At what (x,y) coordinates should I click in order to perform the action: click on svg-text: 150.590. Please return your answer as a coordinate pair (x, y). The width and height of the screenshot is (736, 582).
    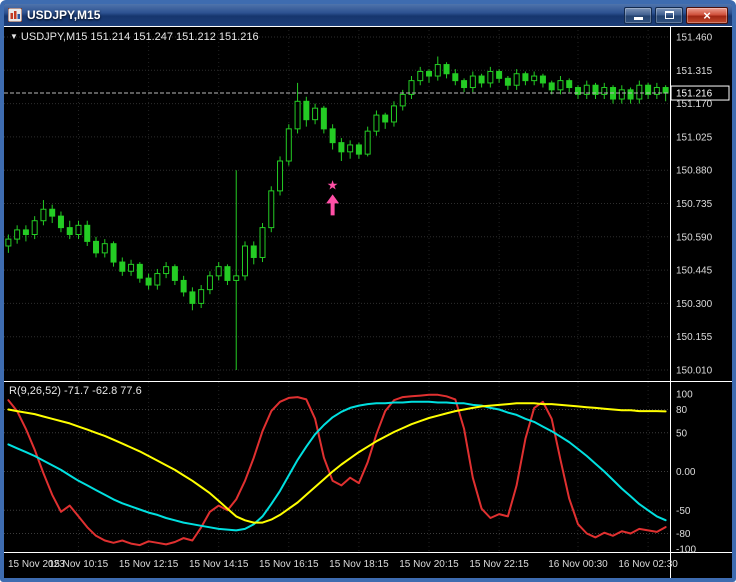
    Looking at the image, I should click on (694, 237).